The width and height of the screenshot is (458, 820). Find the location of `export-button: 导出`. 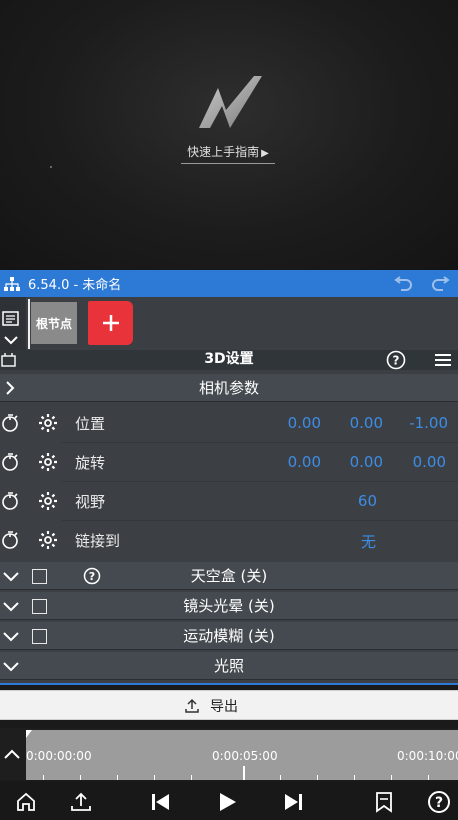

export-button: 导出 is located at coordinates (229, 705).